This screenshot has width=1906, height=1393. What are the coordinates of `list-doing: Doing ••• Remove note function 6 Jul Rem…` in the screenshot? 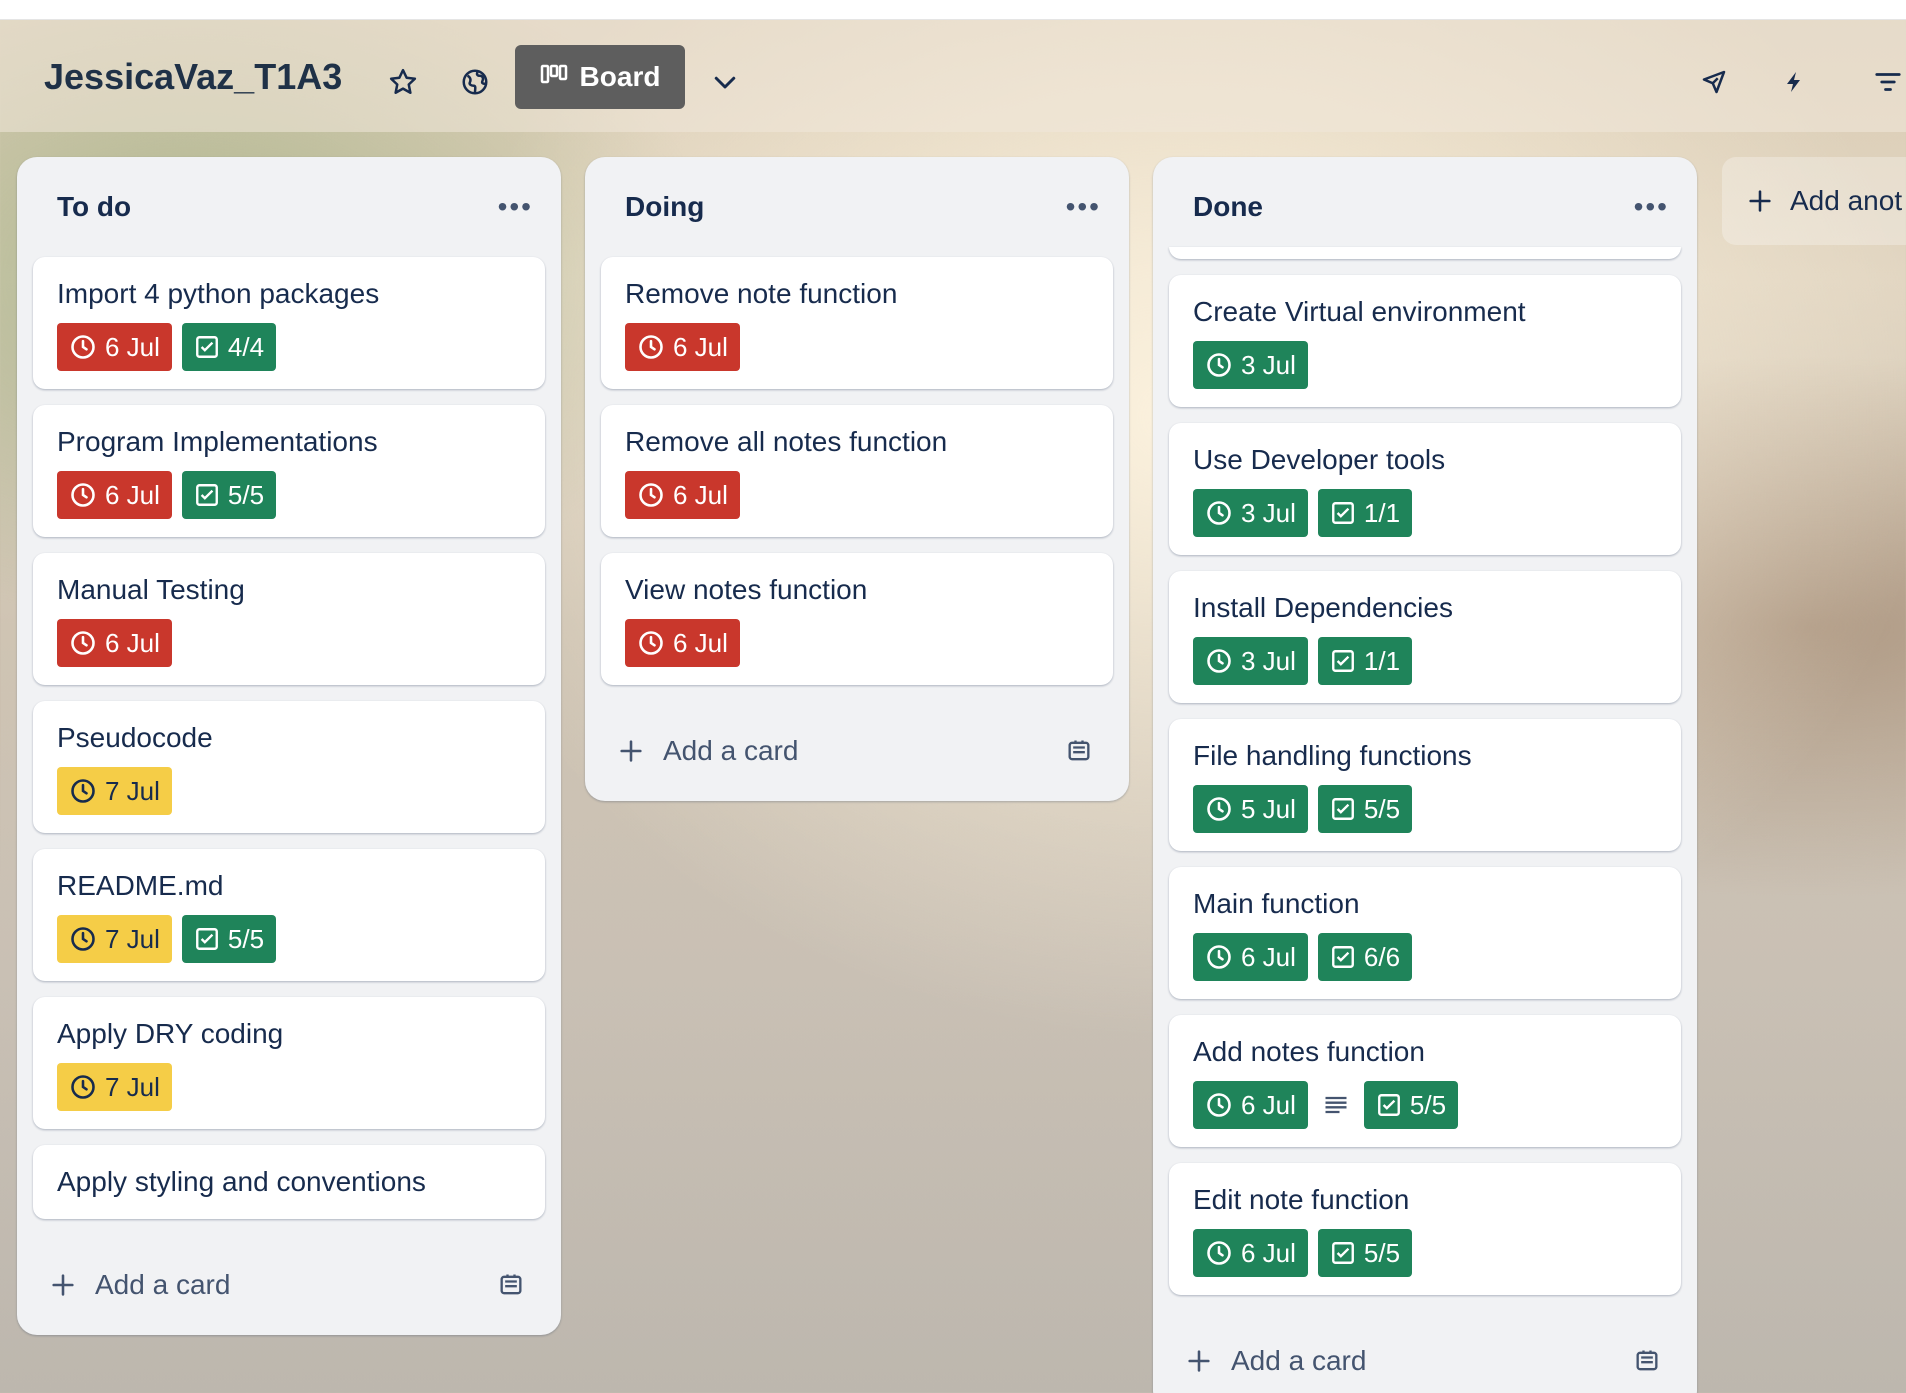 It's located at (857, 479).